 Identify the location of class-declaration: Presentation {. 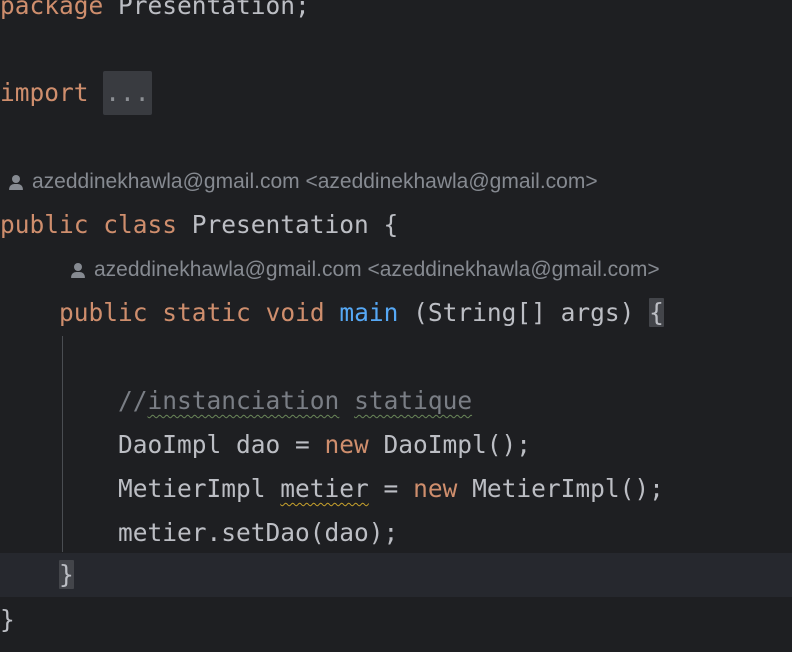
(288, 224).